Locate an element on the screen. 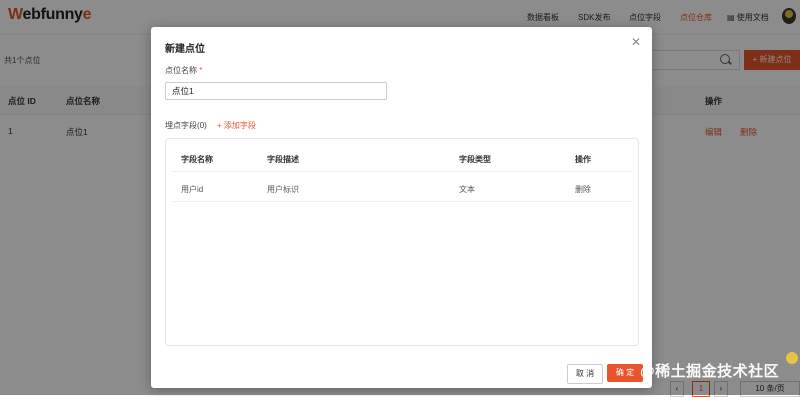 Image resolution: width=800 pixels, height=397 pixels. field-row-type: 文本 is located at coordinates (467, 189).